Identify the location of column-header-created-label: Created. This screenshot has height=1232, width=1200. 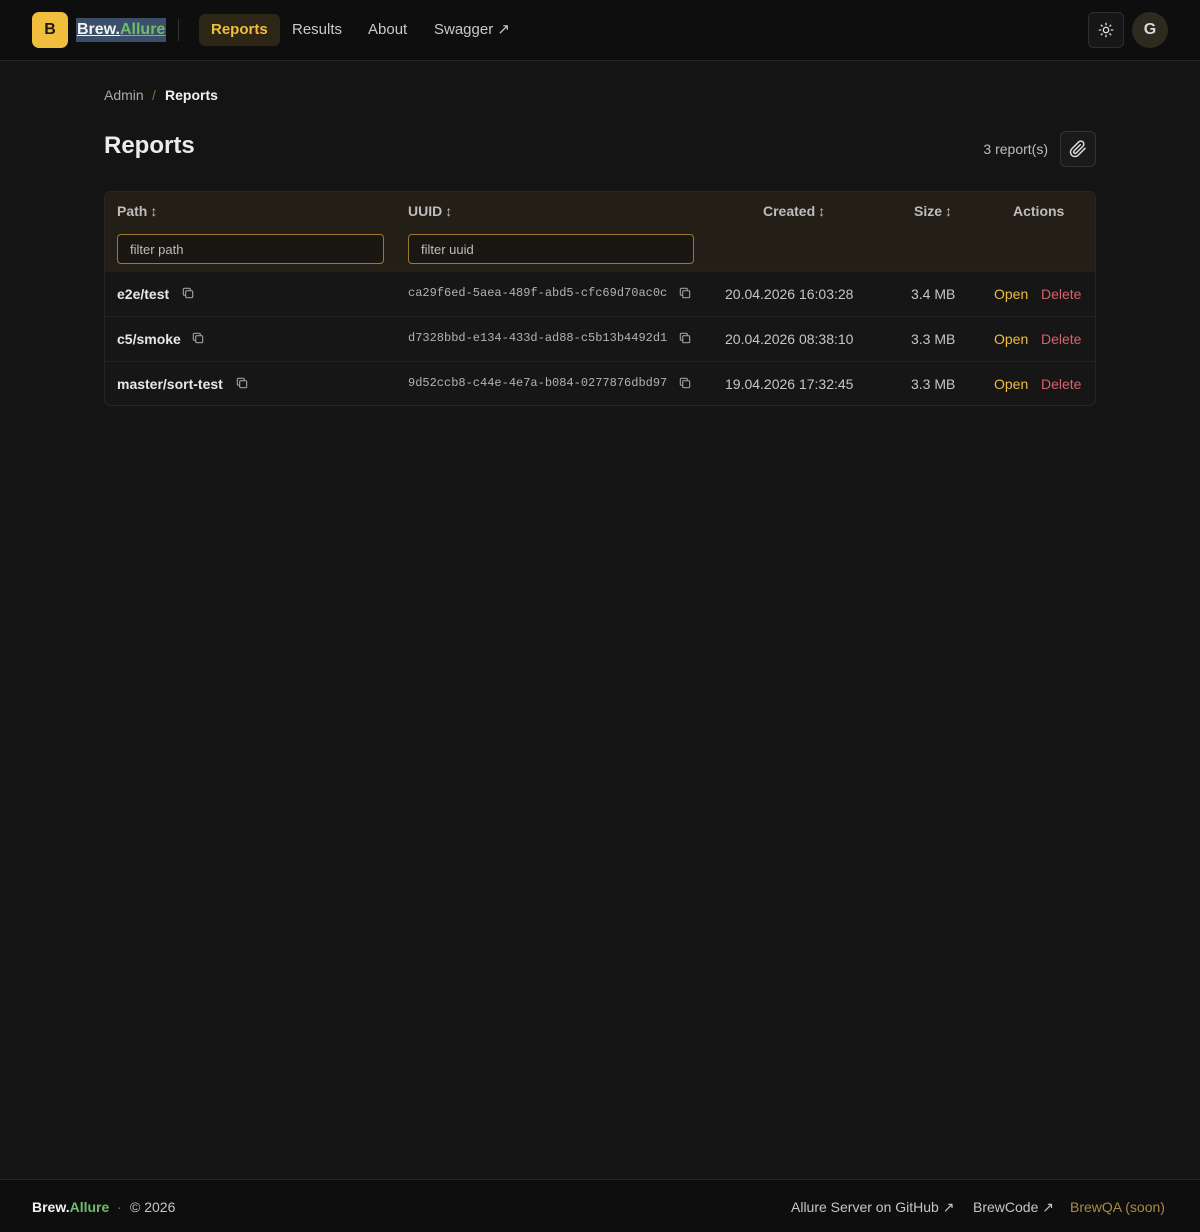
(789, 211).